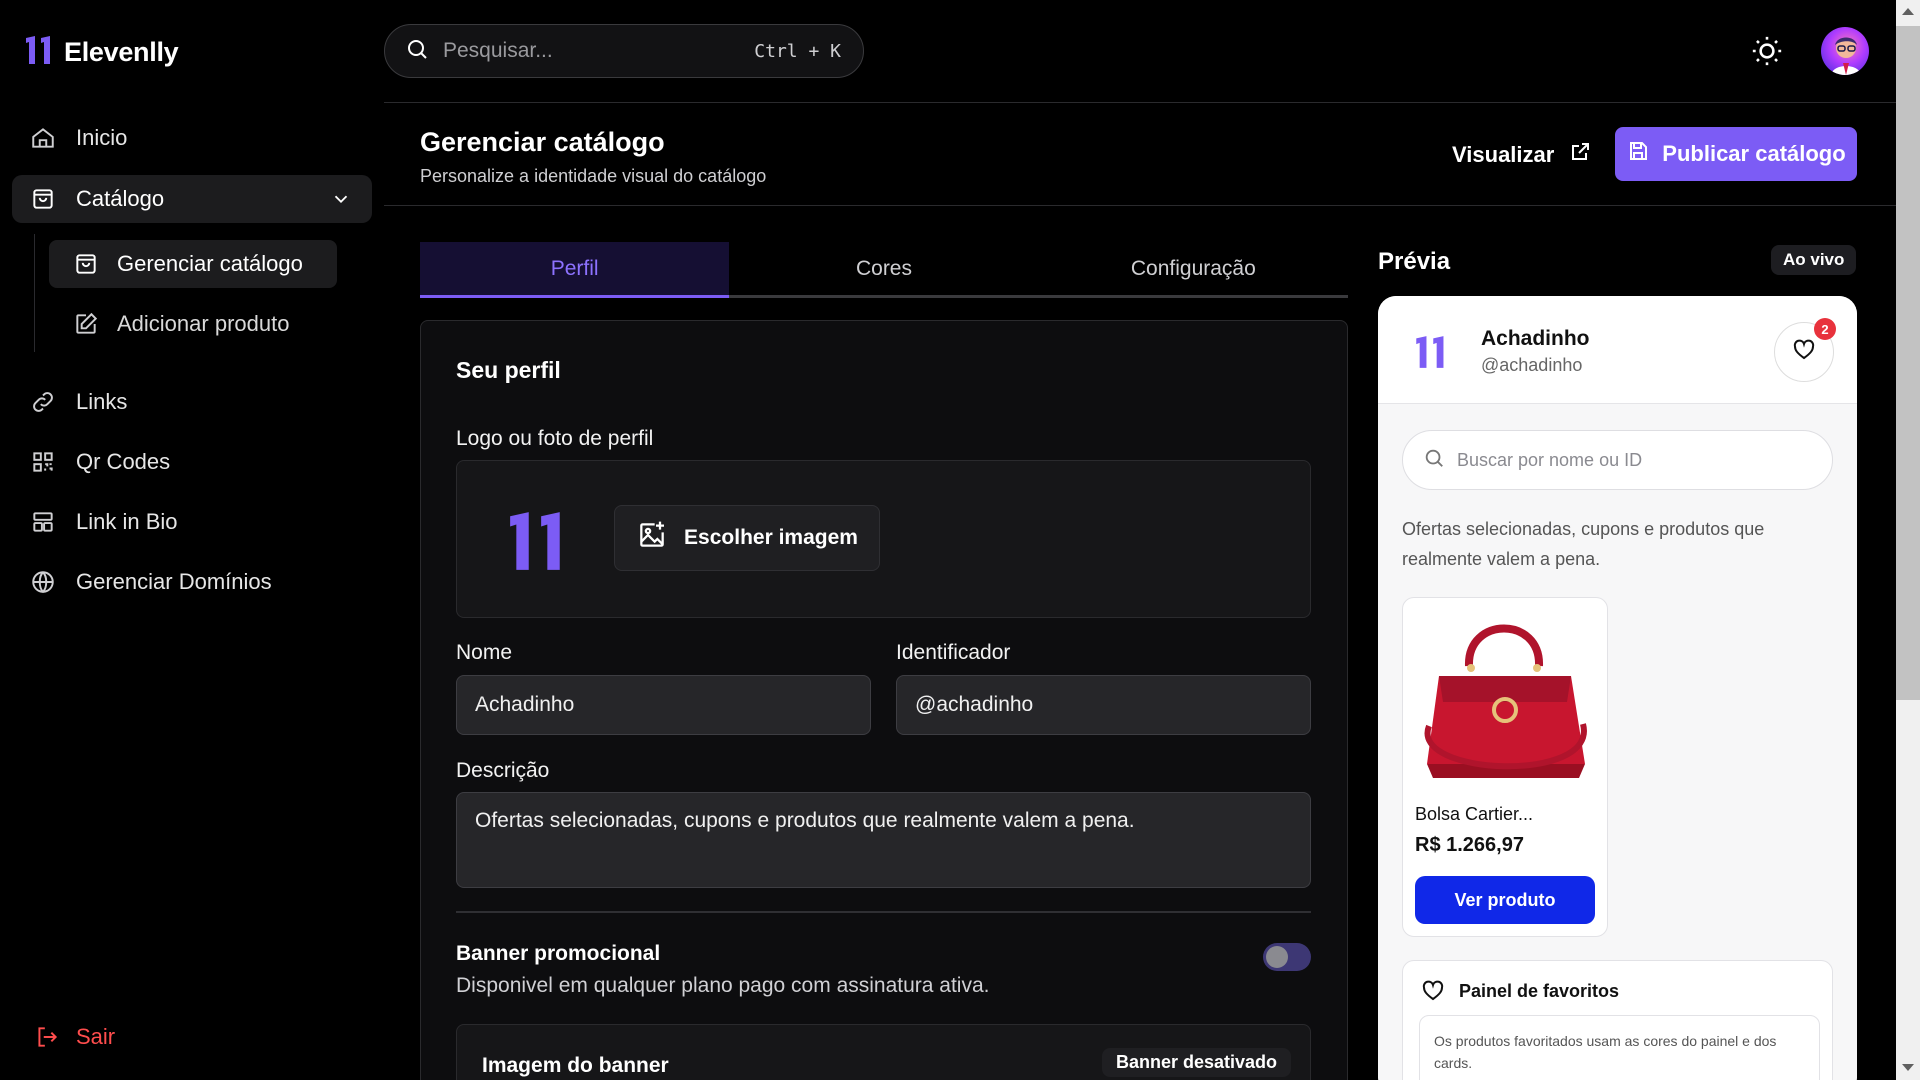 Image resolution: width=1920 pixels, height=1080 pixels. What do you see at coordinates (174, 581) in the screenshot?
I see `sidebar-item-label: Gerenciar Domínios` at bounding box center [174, 581].